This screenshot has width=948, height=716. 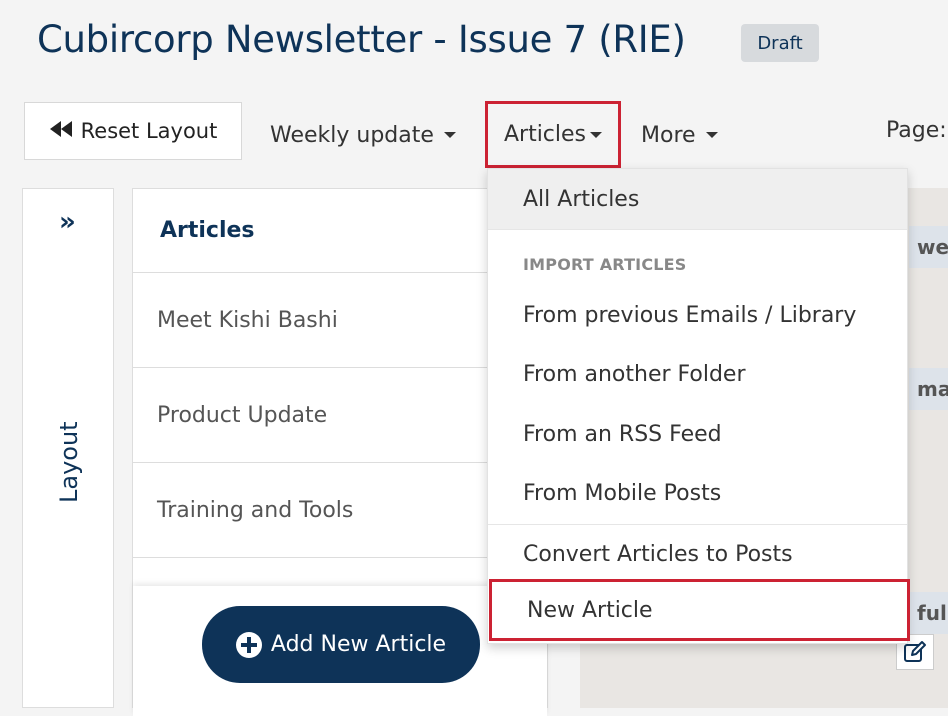 What do you see at coordinates (340, 231) in the screenshot?
I see `articles-panel-heading: Articles` at bounding box center [340, 231].